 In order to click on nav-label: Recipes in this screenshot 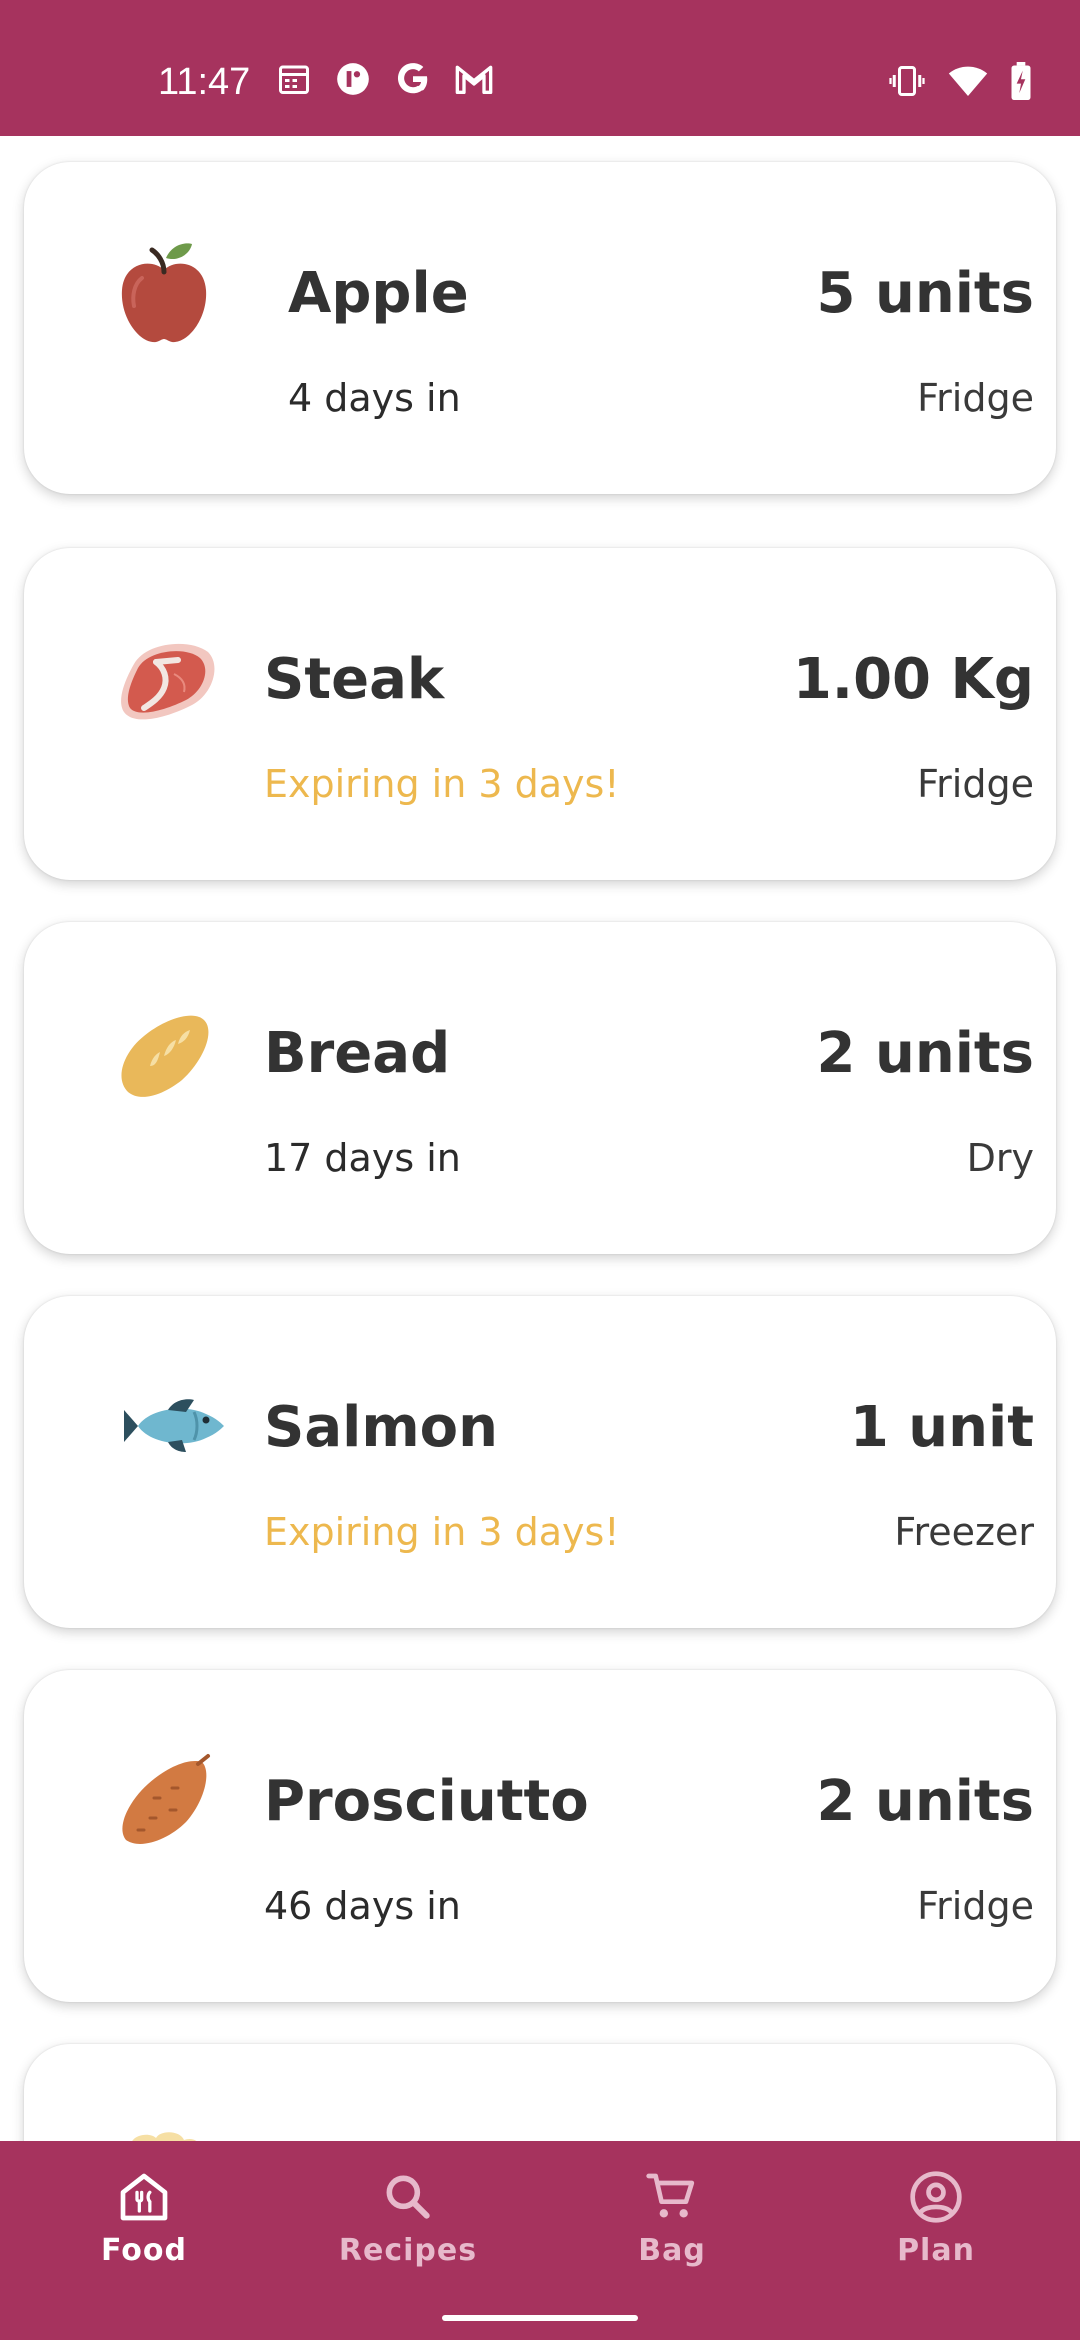, I will do `click(408, 2250)`.